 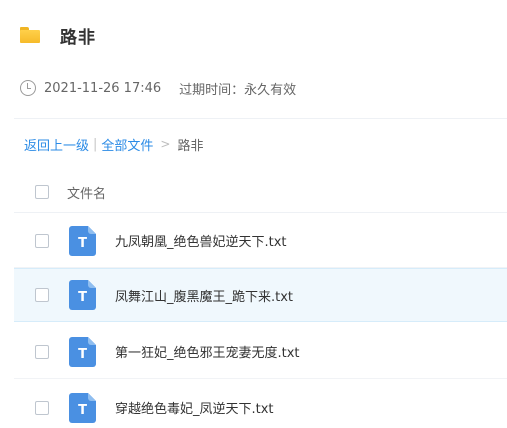 I want to click on share-datetime: 2021-11-26 17:46, so click(x=103, y=88).